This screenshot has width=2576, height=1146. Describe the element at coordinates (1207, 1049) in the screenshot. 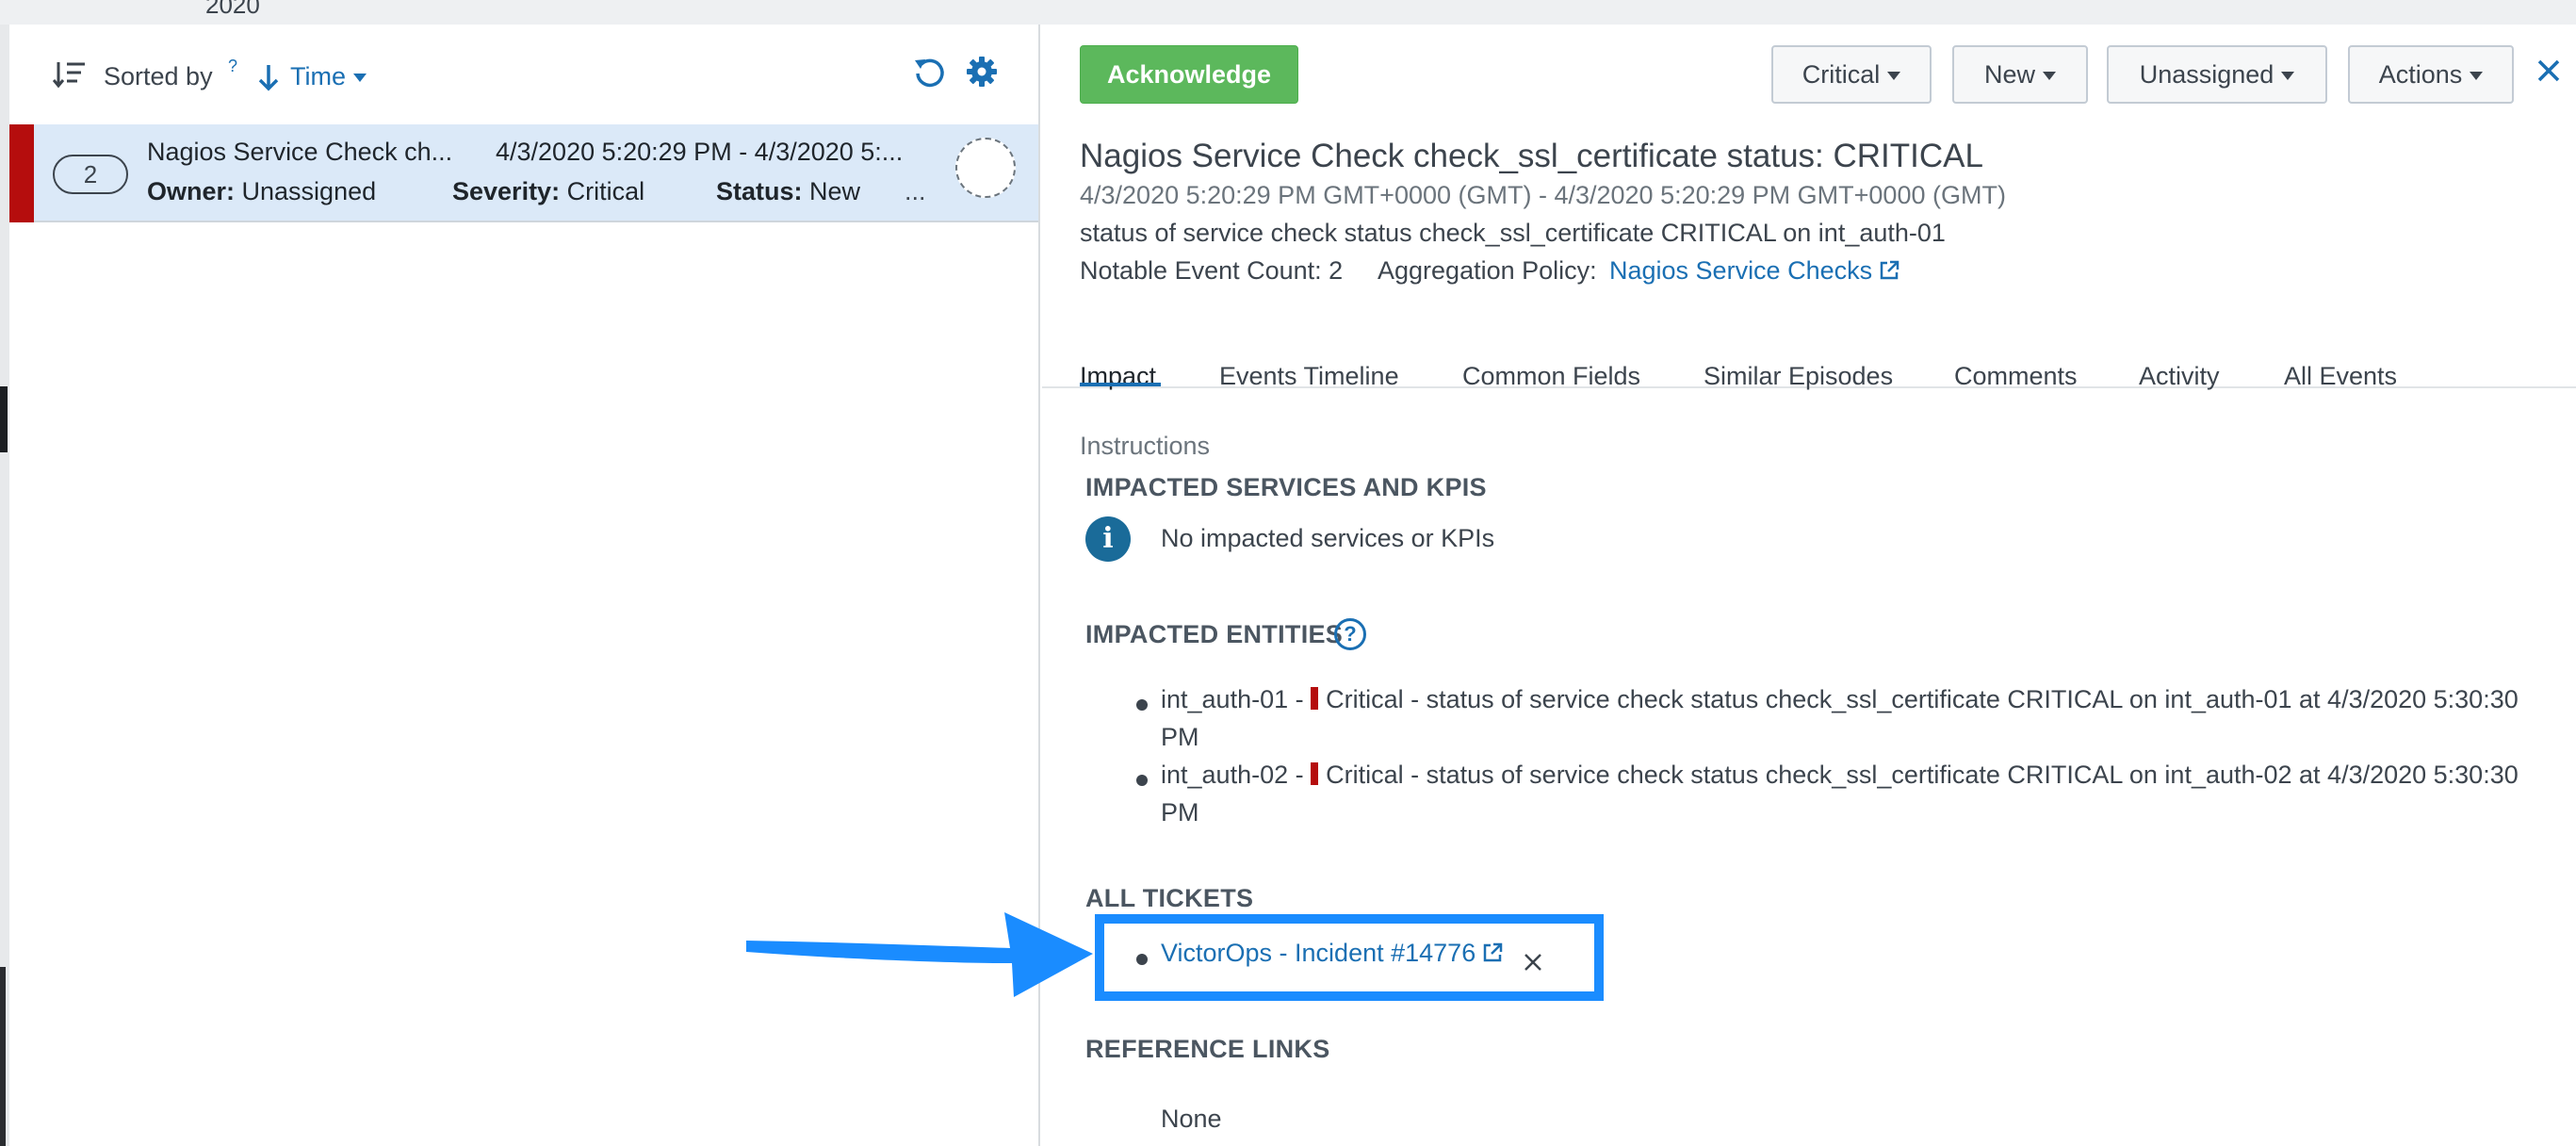

I see `reference-links-heading: REFERENCE LINKS` at that location.